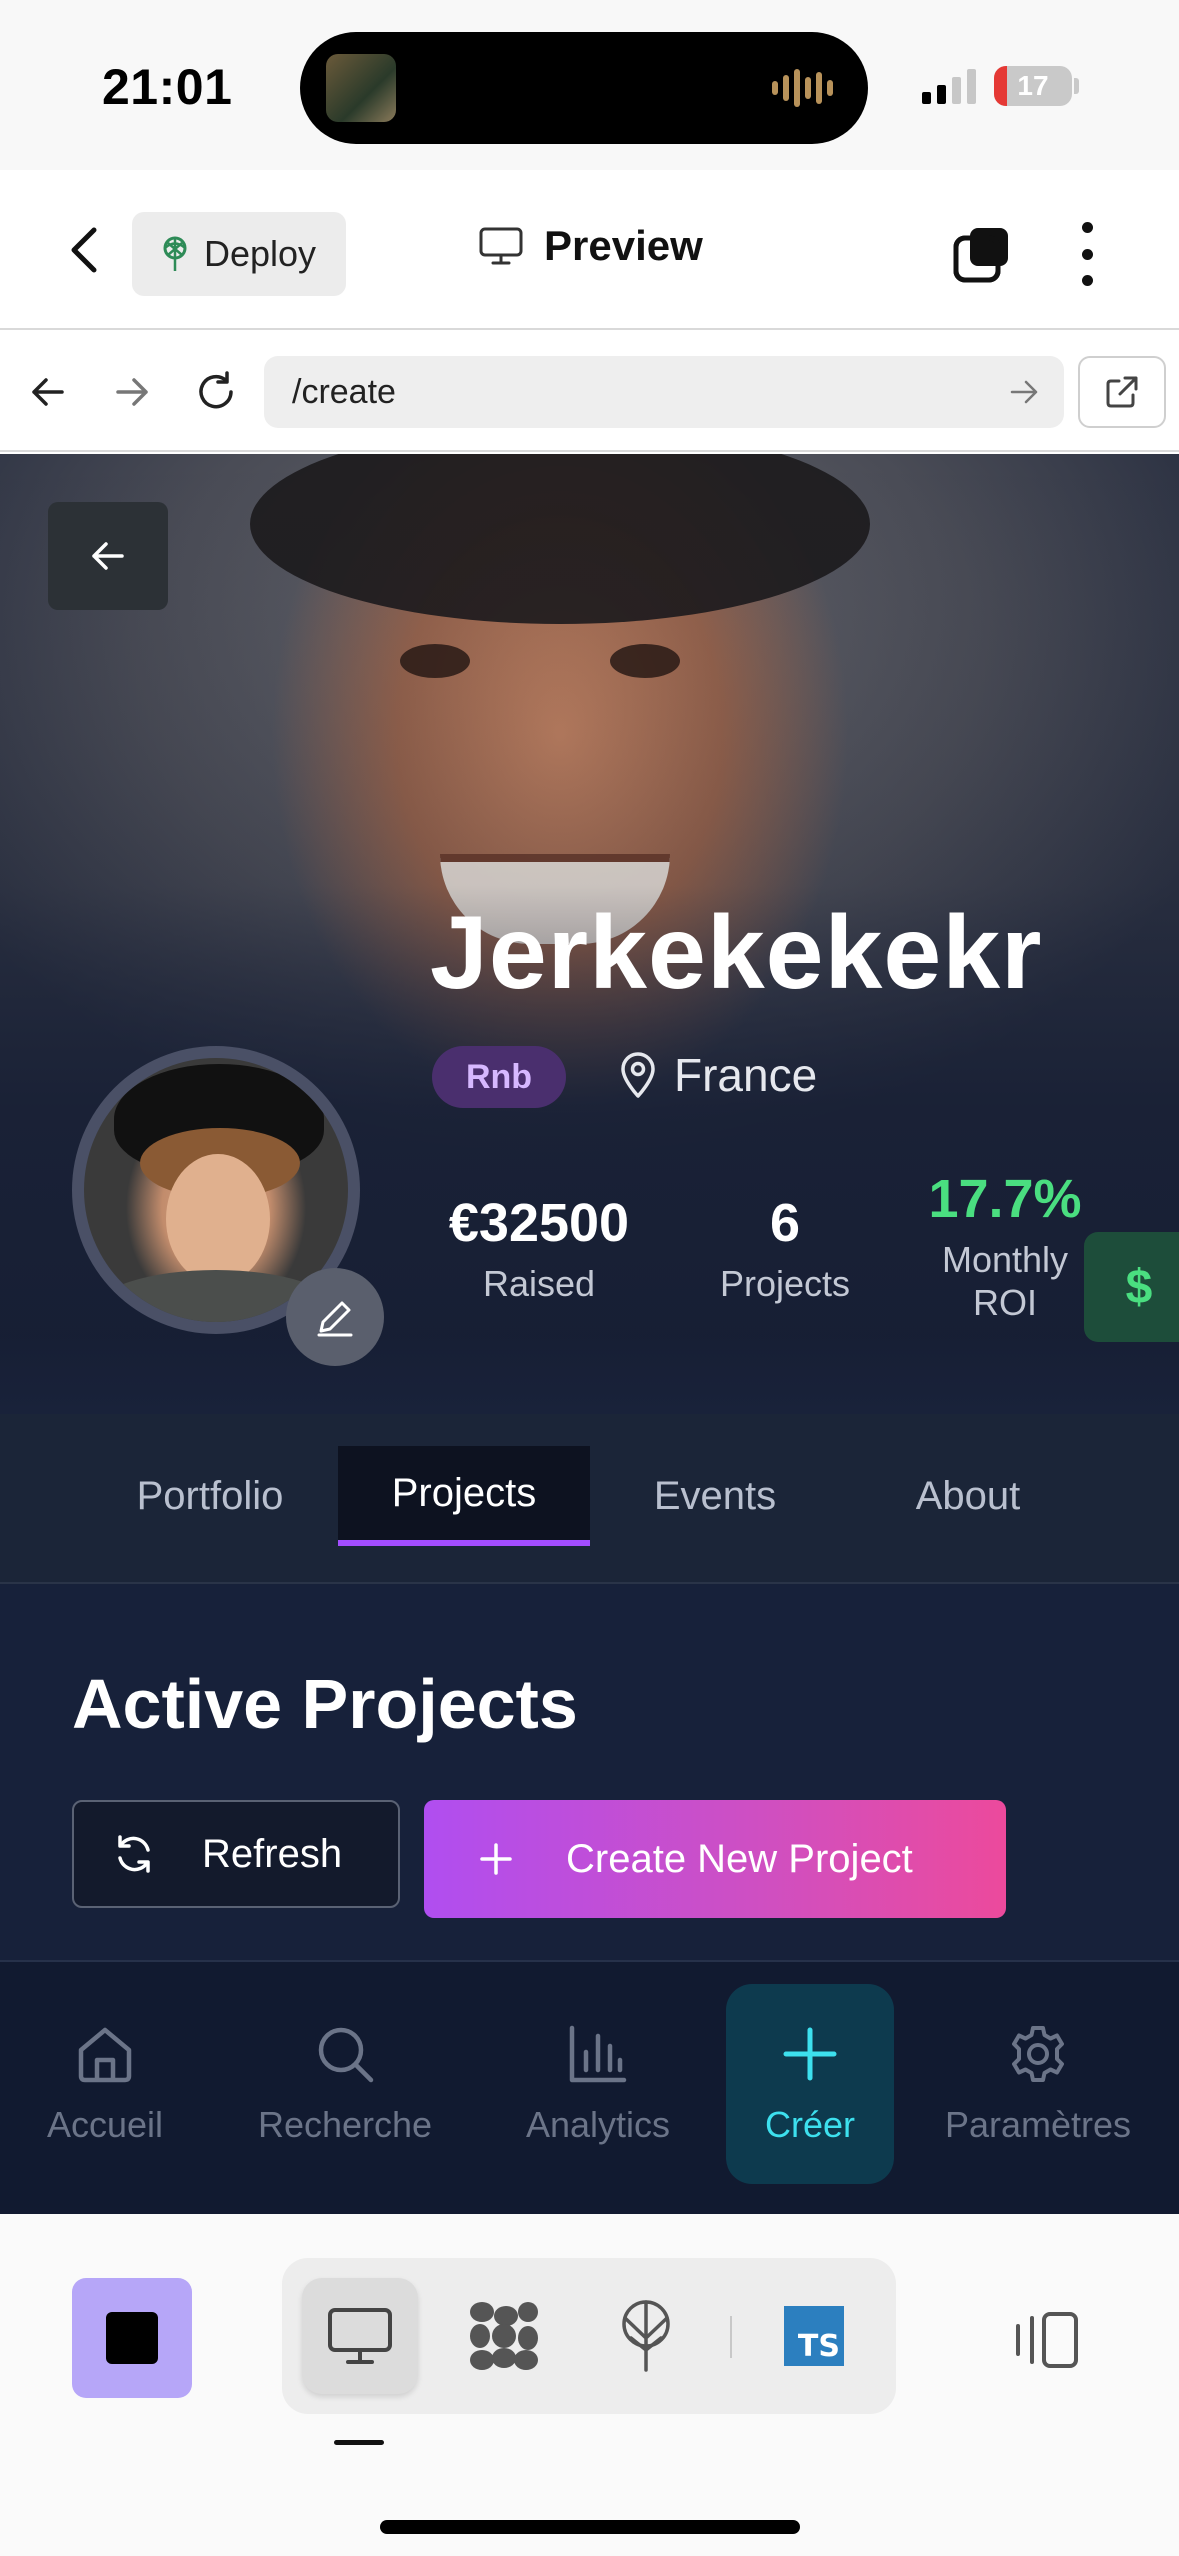 This screenshot has width=1179, height=2556. I want to click on deploy-button: Deploy, so click(239, 254).